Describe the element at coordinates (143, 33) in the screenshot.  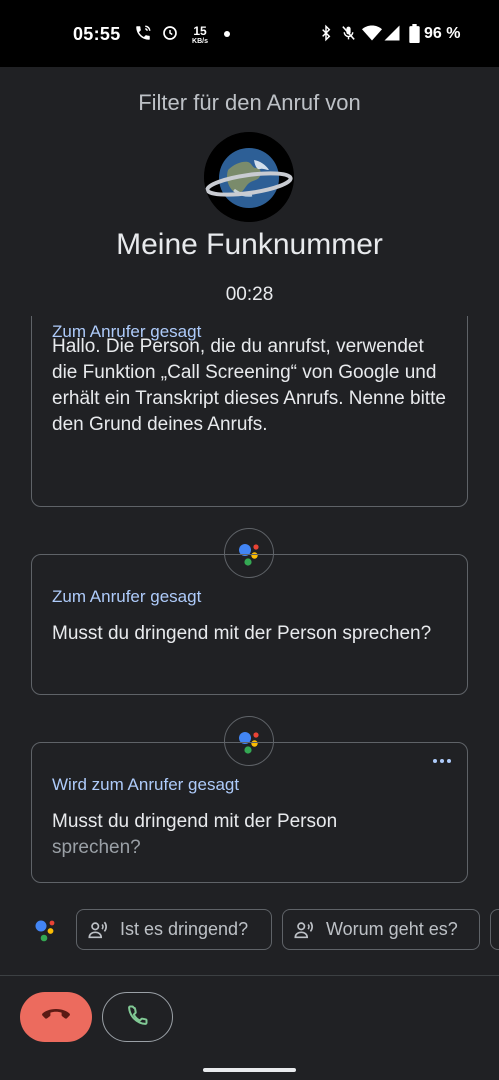
I see `wifi-call-icon` at that location.